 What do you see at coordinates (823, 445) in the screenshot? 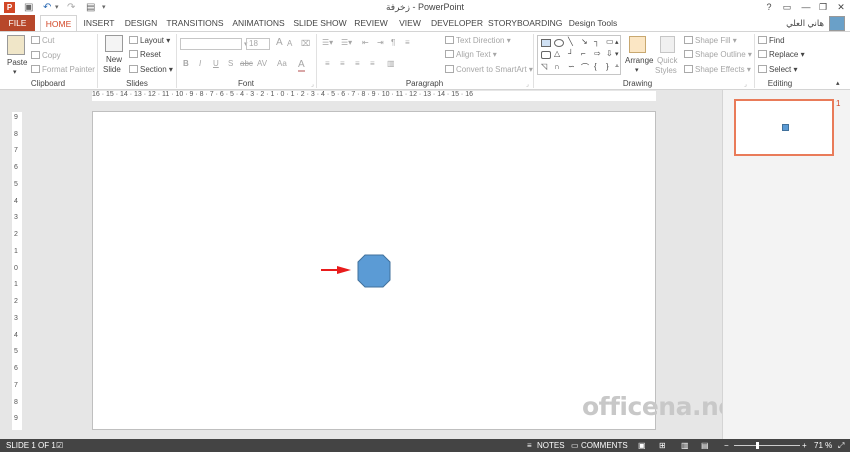
I see `zoom-level: 71 %` at bounding box center [823, 445].